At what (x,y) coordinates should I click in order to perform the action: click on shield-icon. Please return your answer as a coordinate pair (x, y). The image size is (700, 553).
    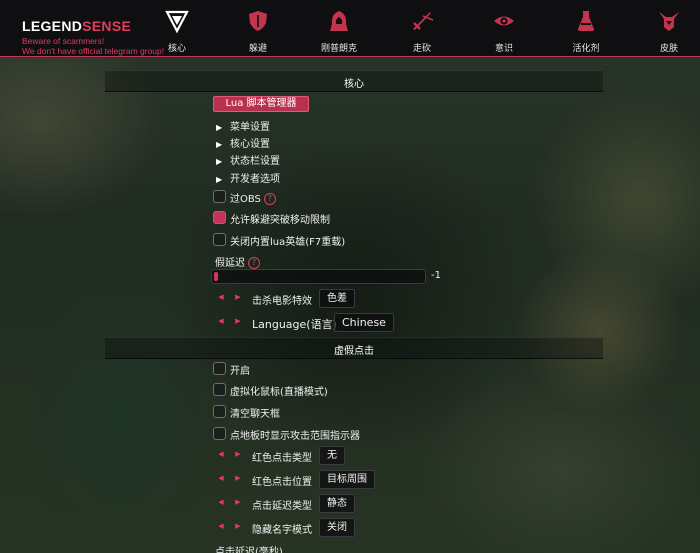
    Looking at the image, I should click on (258, 21).